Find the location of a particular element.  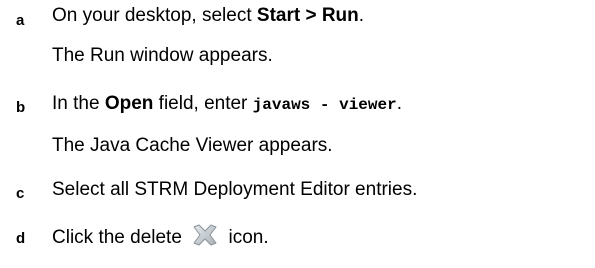

step-b-command: javaws - viewer is located at coordinates (324, 105).